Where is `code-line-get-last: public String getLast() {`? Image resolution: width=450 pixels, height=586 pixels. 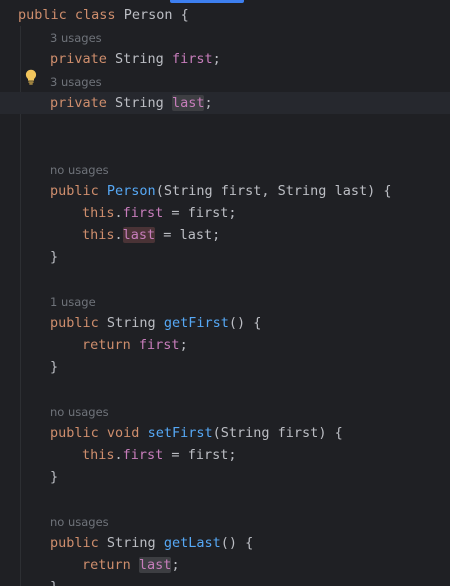
code-line-get-last: public String getLast() { is located at coordinates (225, 543).